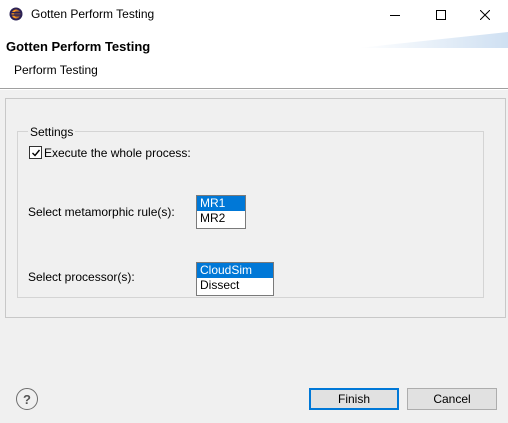 Image resolution: width=508 pixels, height=423 pixels. Describe the element at coordinates (433, 40) in the screenshot. I see `banner-decoration` at that location.